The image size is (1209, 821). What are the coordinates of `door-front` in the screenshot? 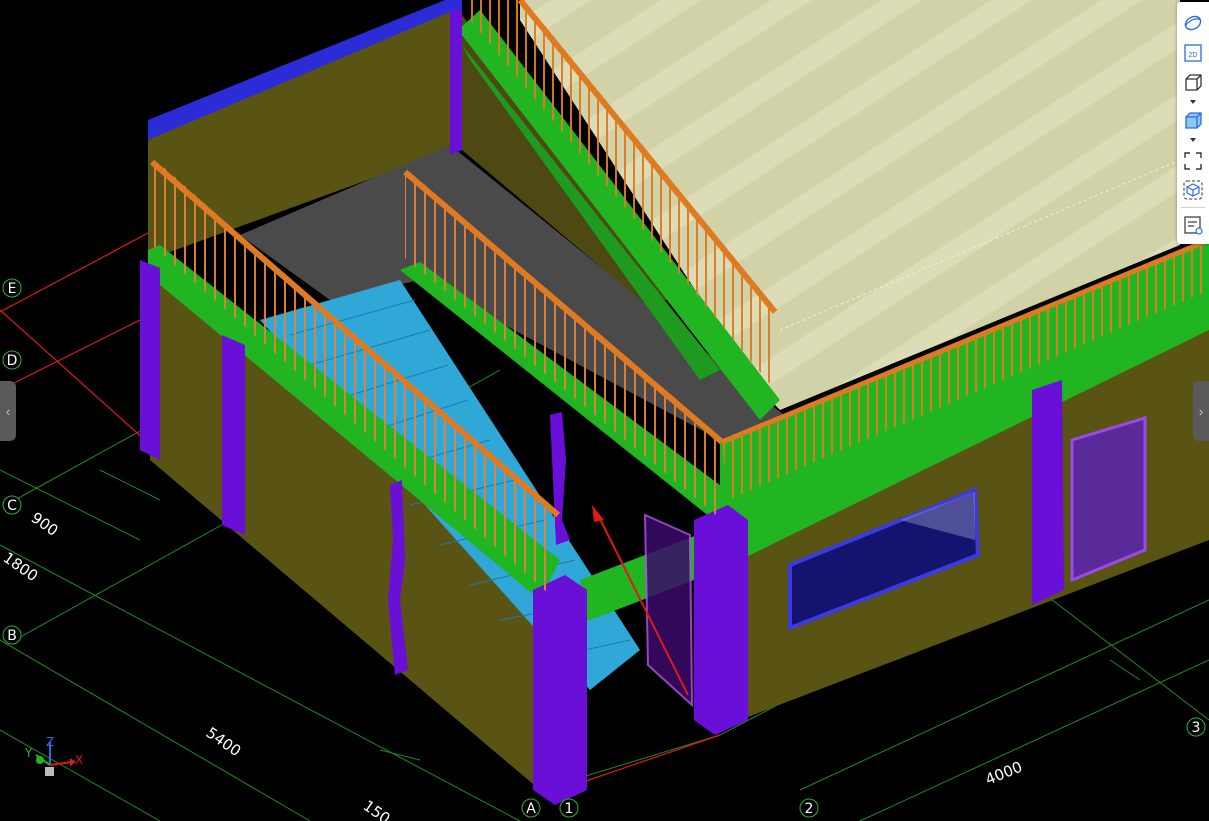 It's located at (668, 610).